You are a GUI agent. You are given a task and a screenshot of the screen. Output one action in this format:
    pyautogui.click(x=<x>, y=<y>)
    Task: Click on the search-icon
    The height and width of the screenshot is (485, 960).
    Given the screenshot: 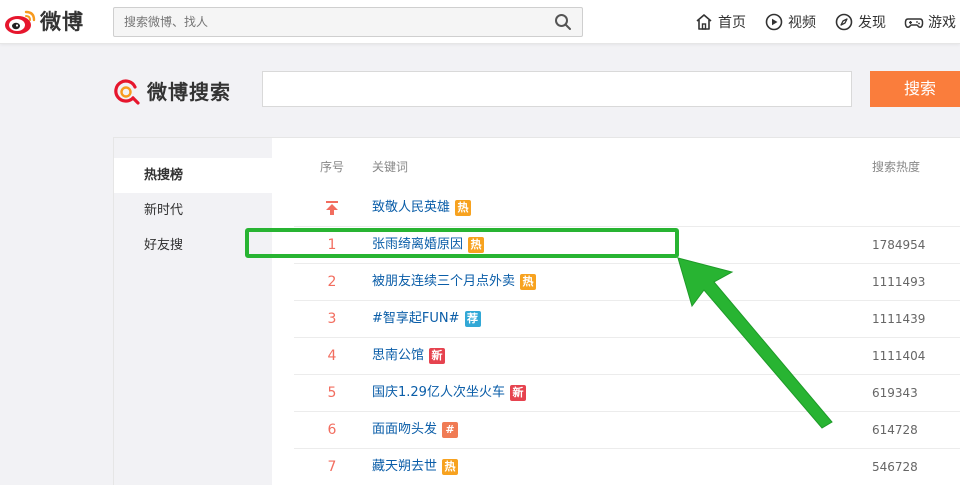 What is the action you would take?
    pyautogui.click(x=563, y=22)
    